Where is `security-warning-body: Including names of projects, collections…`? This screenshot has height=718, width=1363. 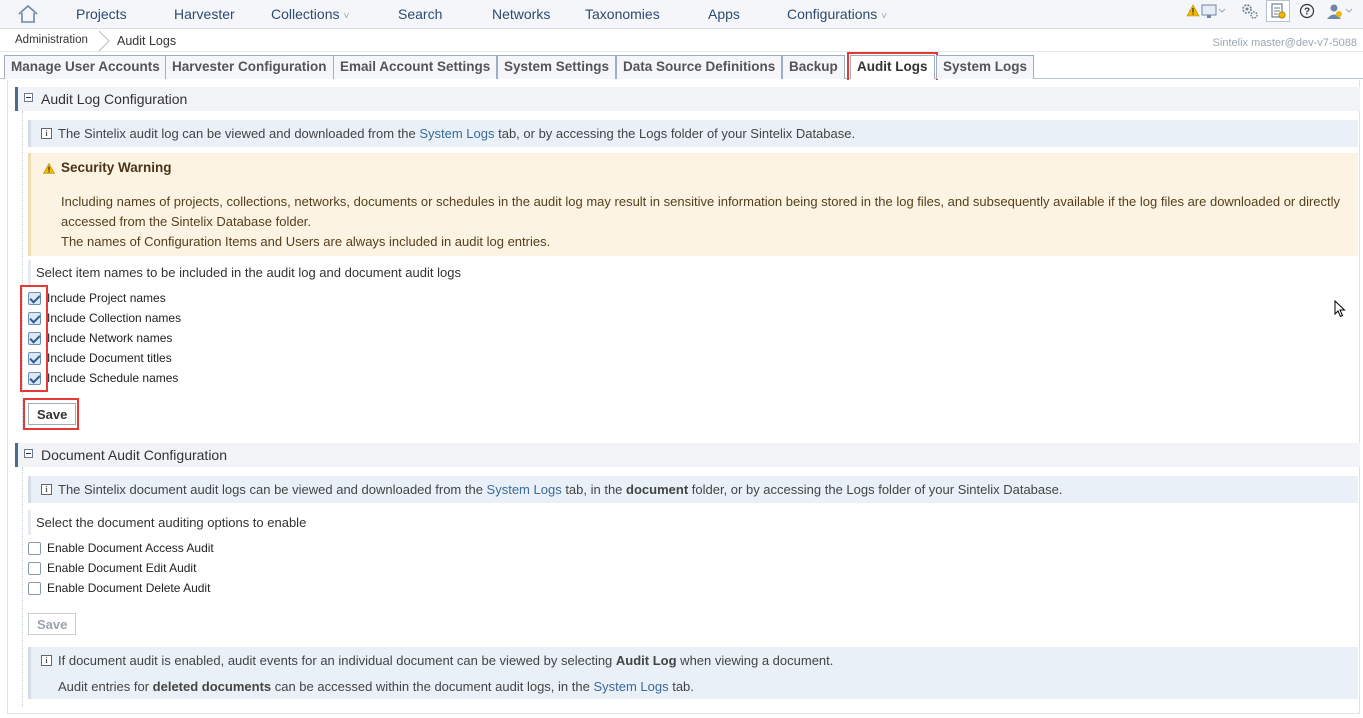 security-warning-body: Including names of projects, collections… is located at coordinates (706, 222).